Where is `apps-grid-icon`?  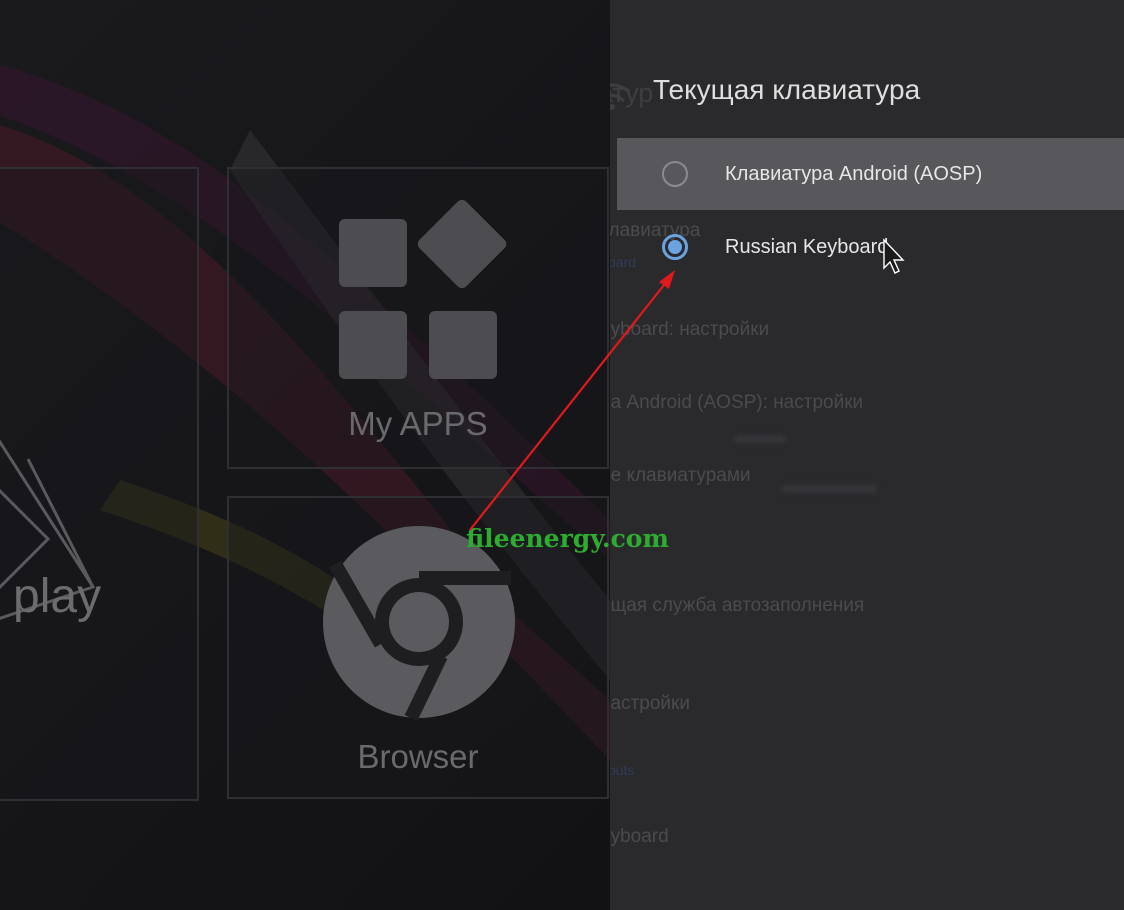 apps-grid-icon is located at coordinates (423, 289).